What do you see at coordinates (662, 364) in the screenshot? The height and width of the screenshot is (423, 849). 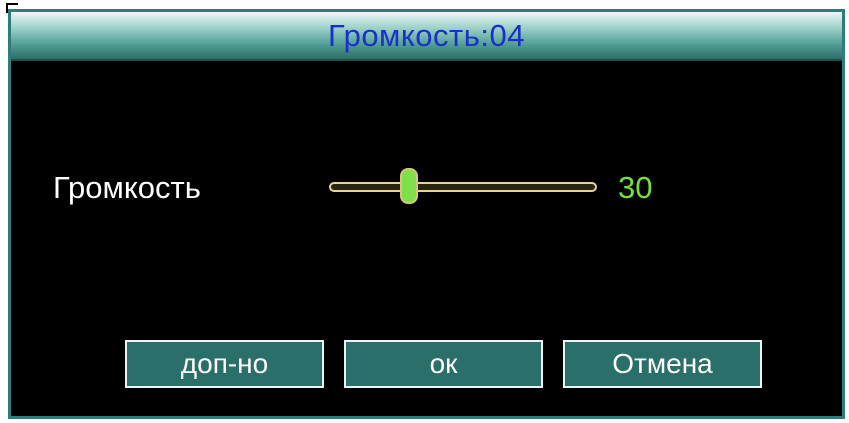 I see `cancel-button: Отмена` at bounding box center [662, 364].